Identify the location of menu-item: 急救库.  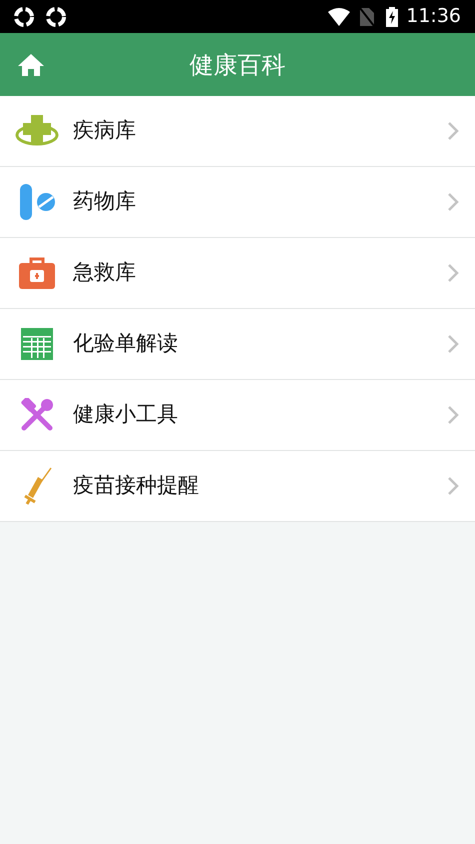
(237, 273).